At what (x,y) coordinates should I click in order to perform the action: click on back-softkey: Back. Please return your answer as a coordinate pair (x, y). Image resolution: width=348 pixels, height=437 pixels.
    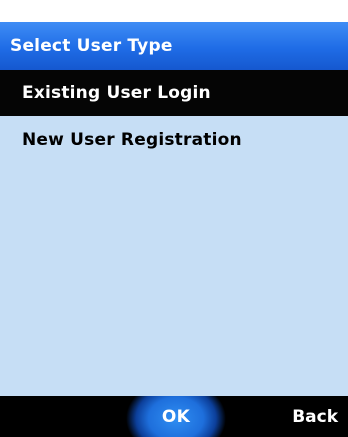
    Looking at the image, I should click on (315, 416).